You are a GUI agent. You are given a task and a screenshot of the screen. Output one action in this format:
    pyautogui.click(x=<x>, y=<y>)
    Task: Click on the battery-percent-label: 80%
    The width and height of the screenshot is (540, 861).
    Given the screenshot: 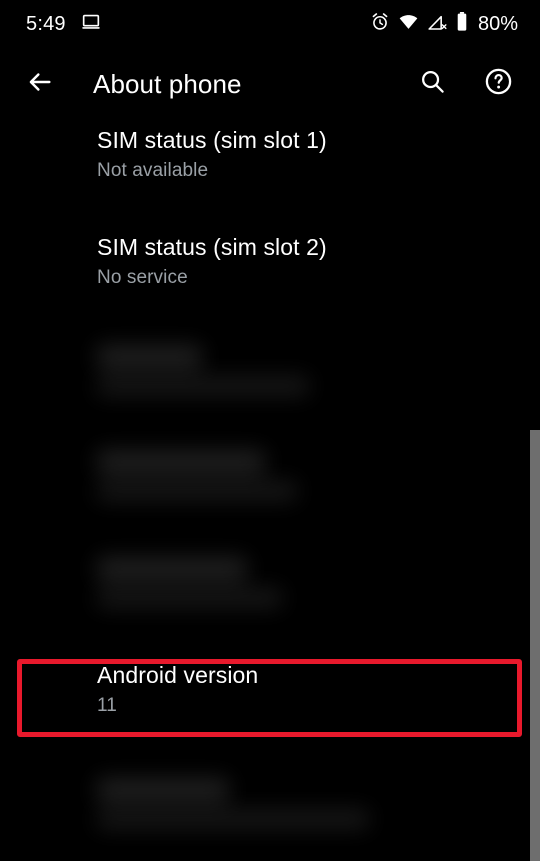 What is the action you would take?
    pyautogui.click(x=497, y=24)
    